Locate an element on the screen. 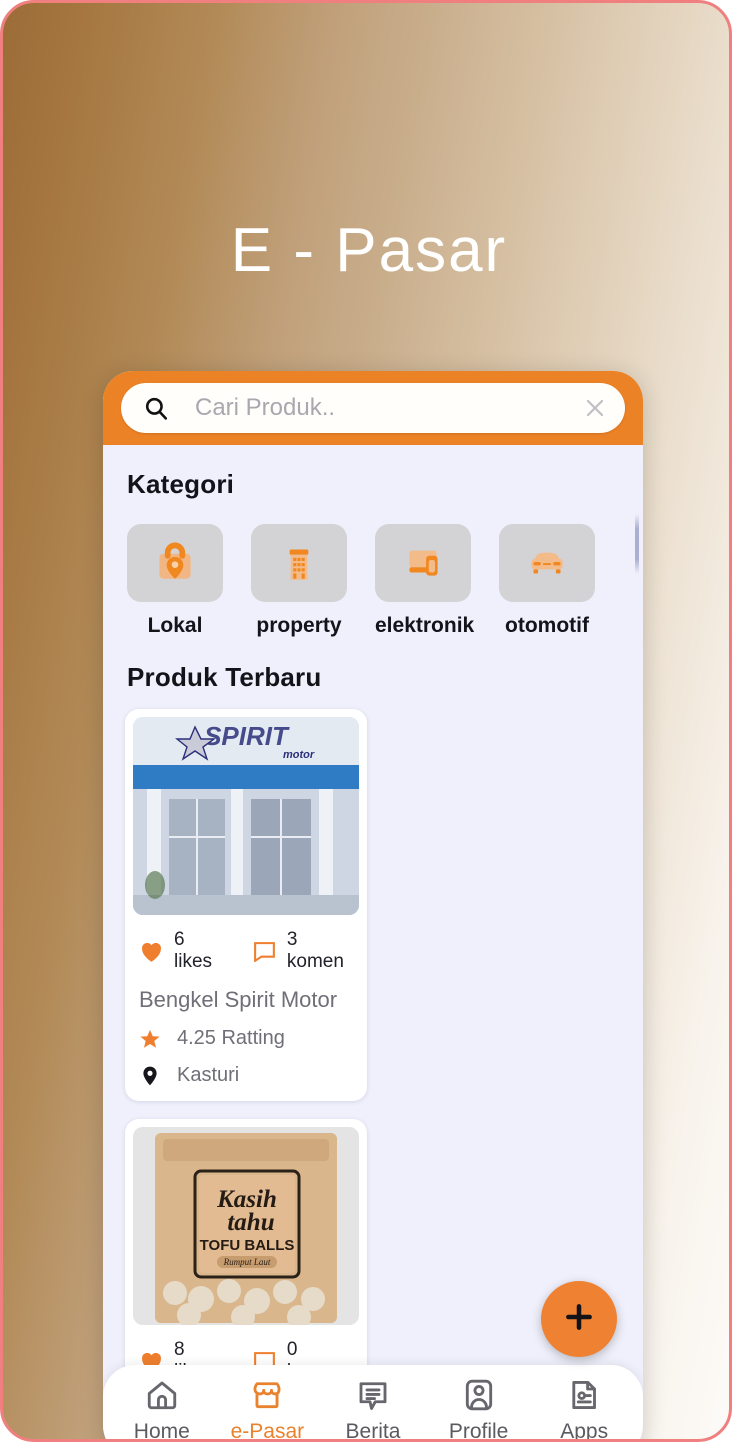  close-icon is located at coordinates (595, 408).